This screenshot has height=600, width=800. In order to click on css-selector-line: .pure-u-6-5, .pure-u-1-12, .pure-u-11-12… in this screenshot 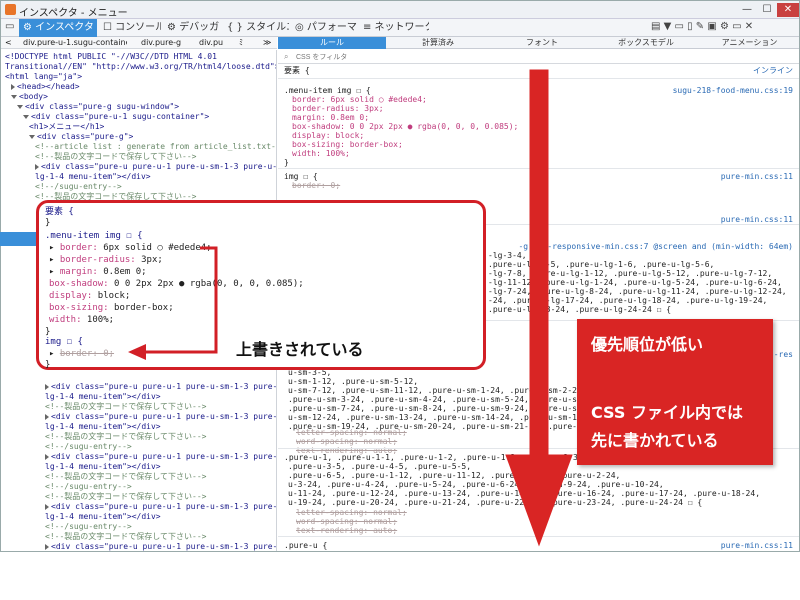, I will do `click(454, 475)`.